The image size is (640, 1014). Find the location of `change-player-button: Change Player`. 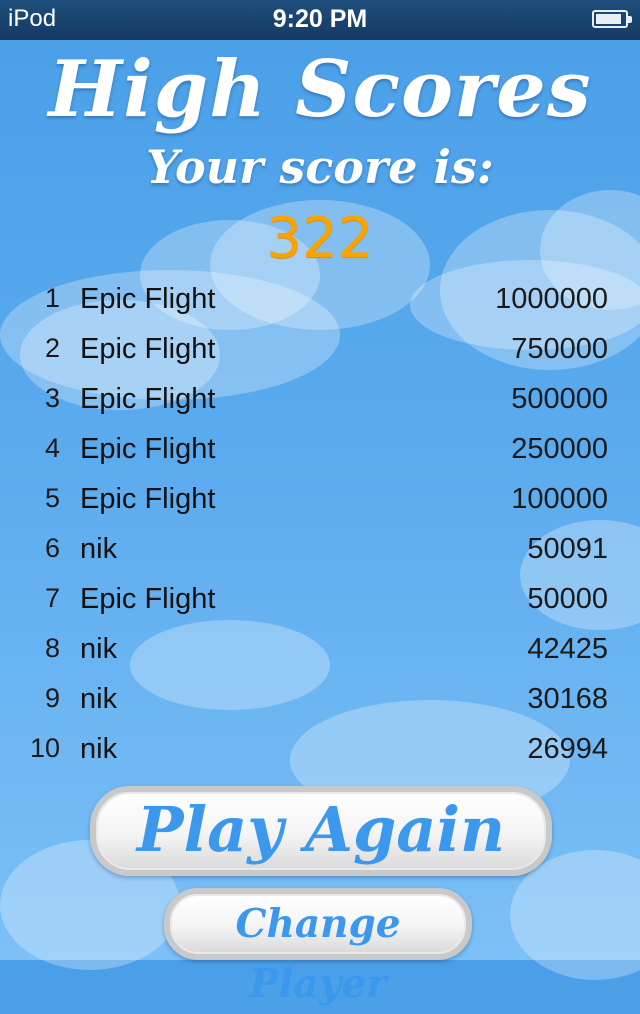

change-player-button: Change Player is located at coordinates (318, 947).